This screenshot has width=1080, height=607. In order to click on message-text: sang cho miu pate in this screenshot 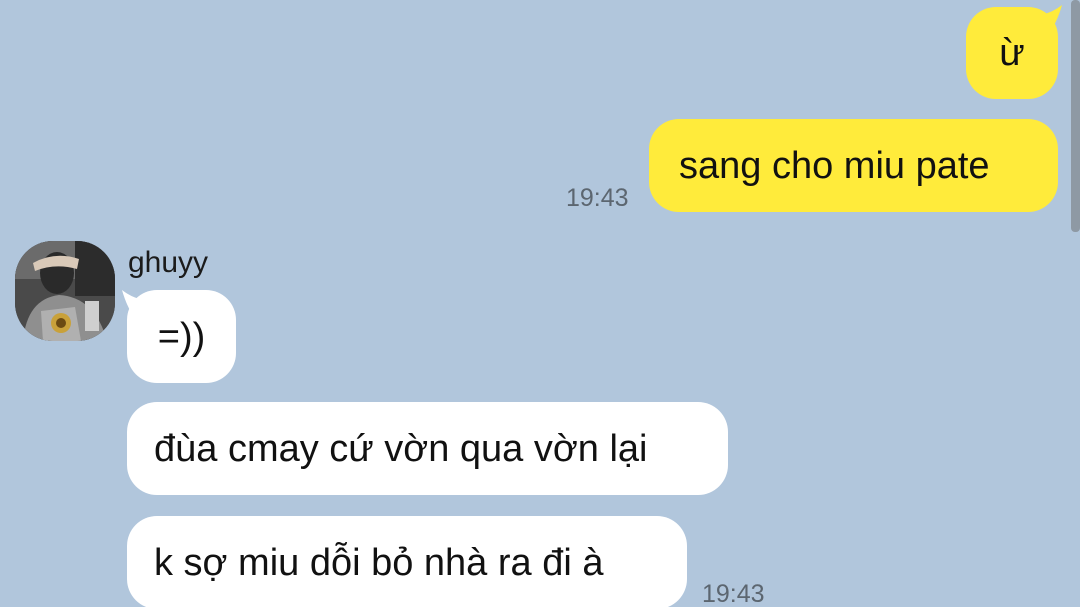, I will do `click(834, 165)`.